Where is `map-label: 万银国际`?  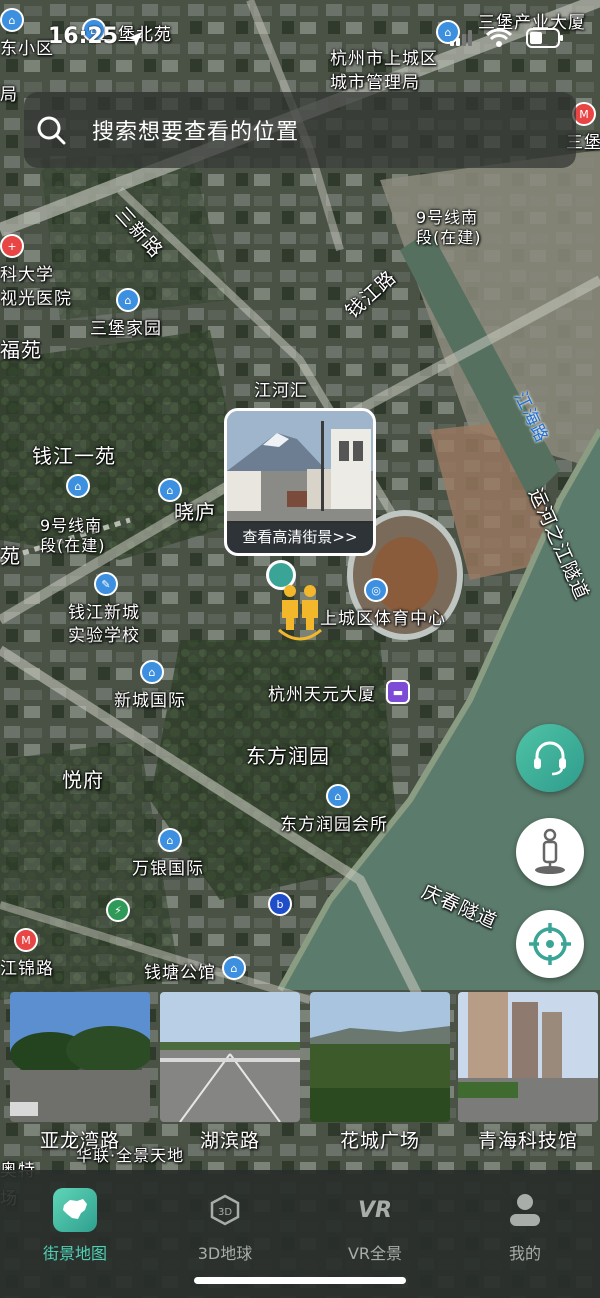
map-label: 万银国际 is located at coordinates (168, 869).